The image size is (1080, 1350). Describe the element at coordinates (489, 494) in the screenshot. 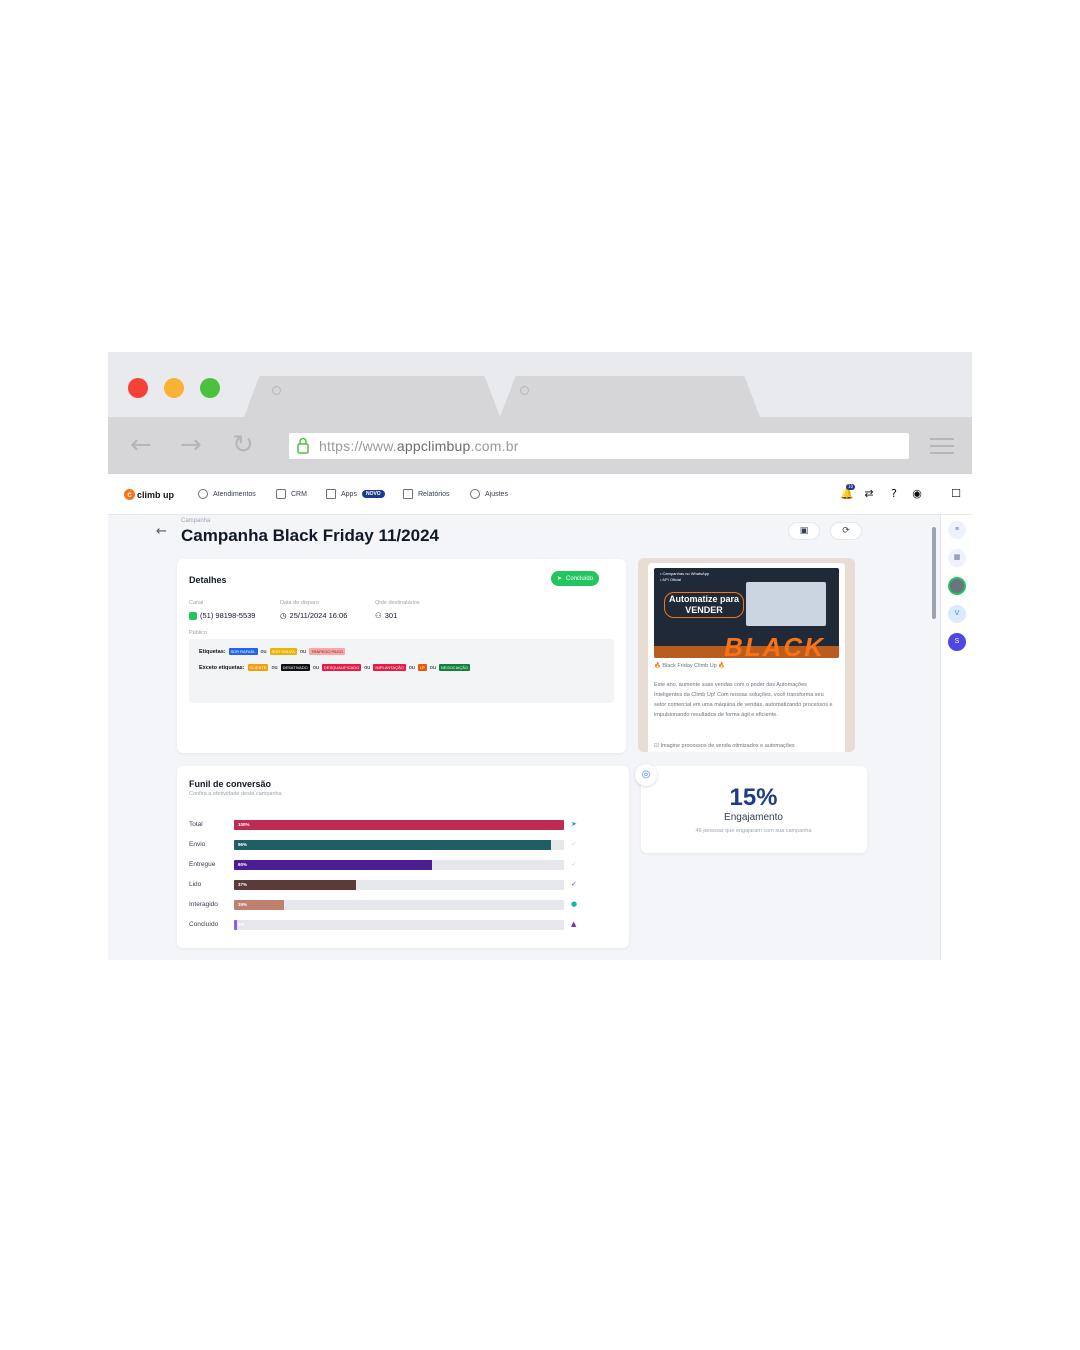

I see `nav-ajustes: Ajustes` at that location.